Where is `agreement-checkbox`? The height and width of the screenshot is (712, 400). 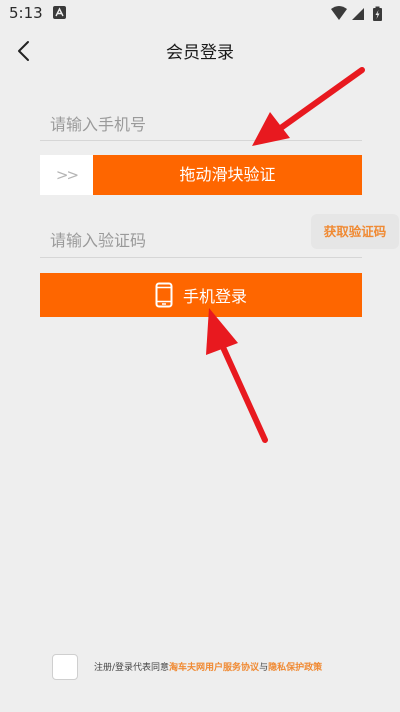
agreement-checkbox is located at coordinates (65, 667).